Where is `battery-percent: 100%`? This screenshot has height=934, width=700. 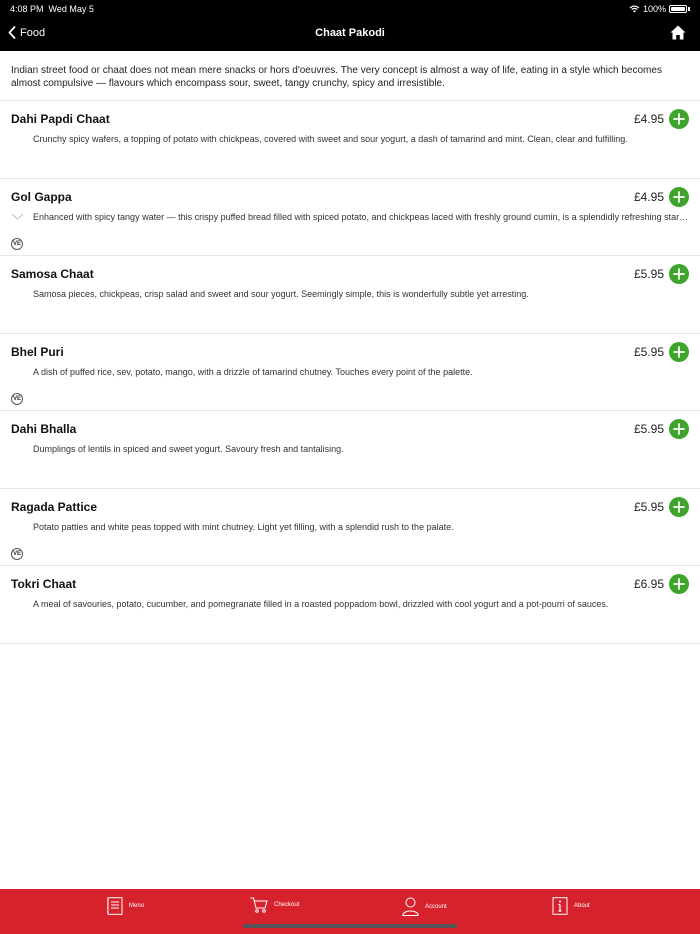 battery-percent: 100% is located at coordinates (654, 9).